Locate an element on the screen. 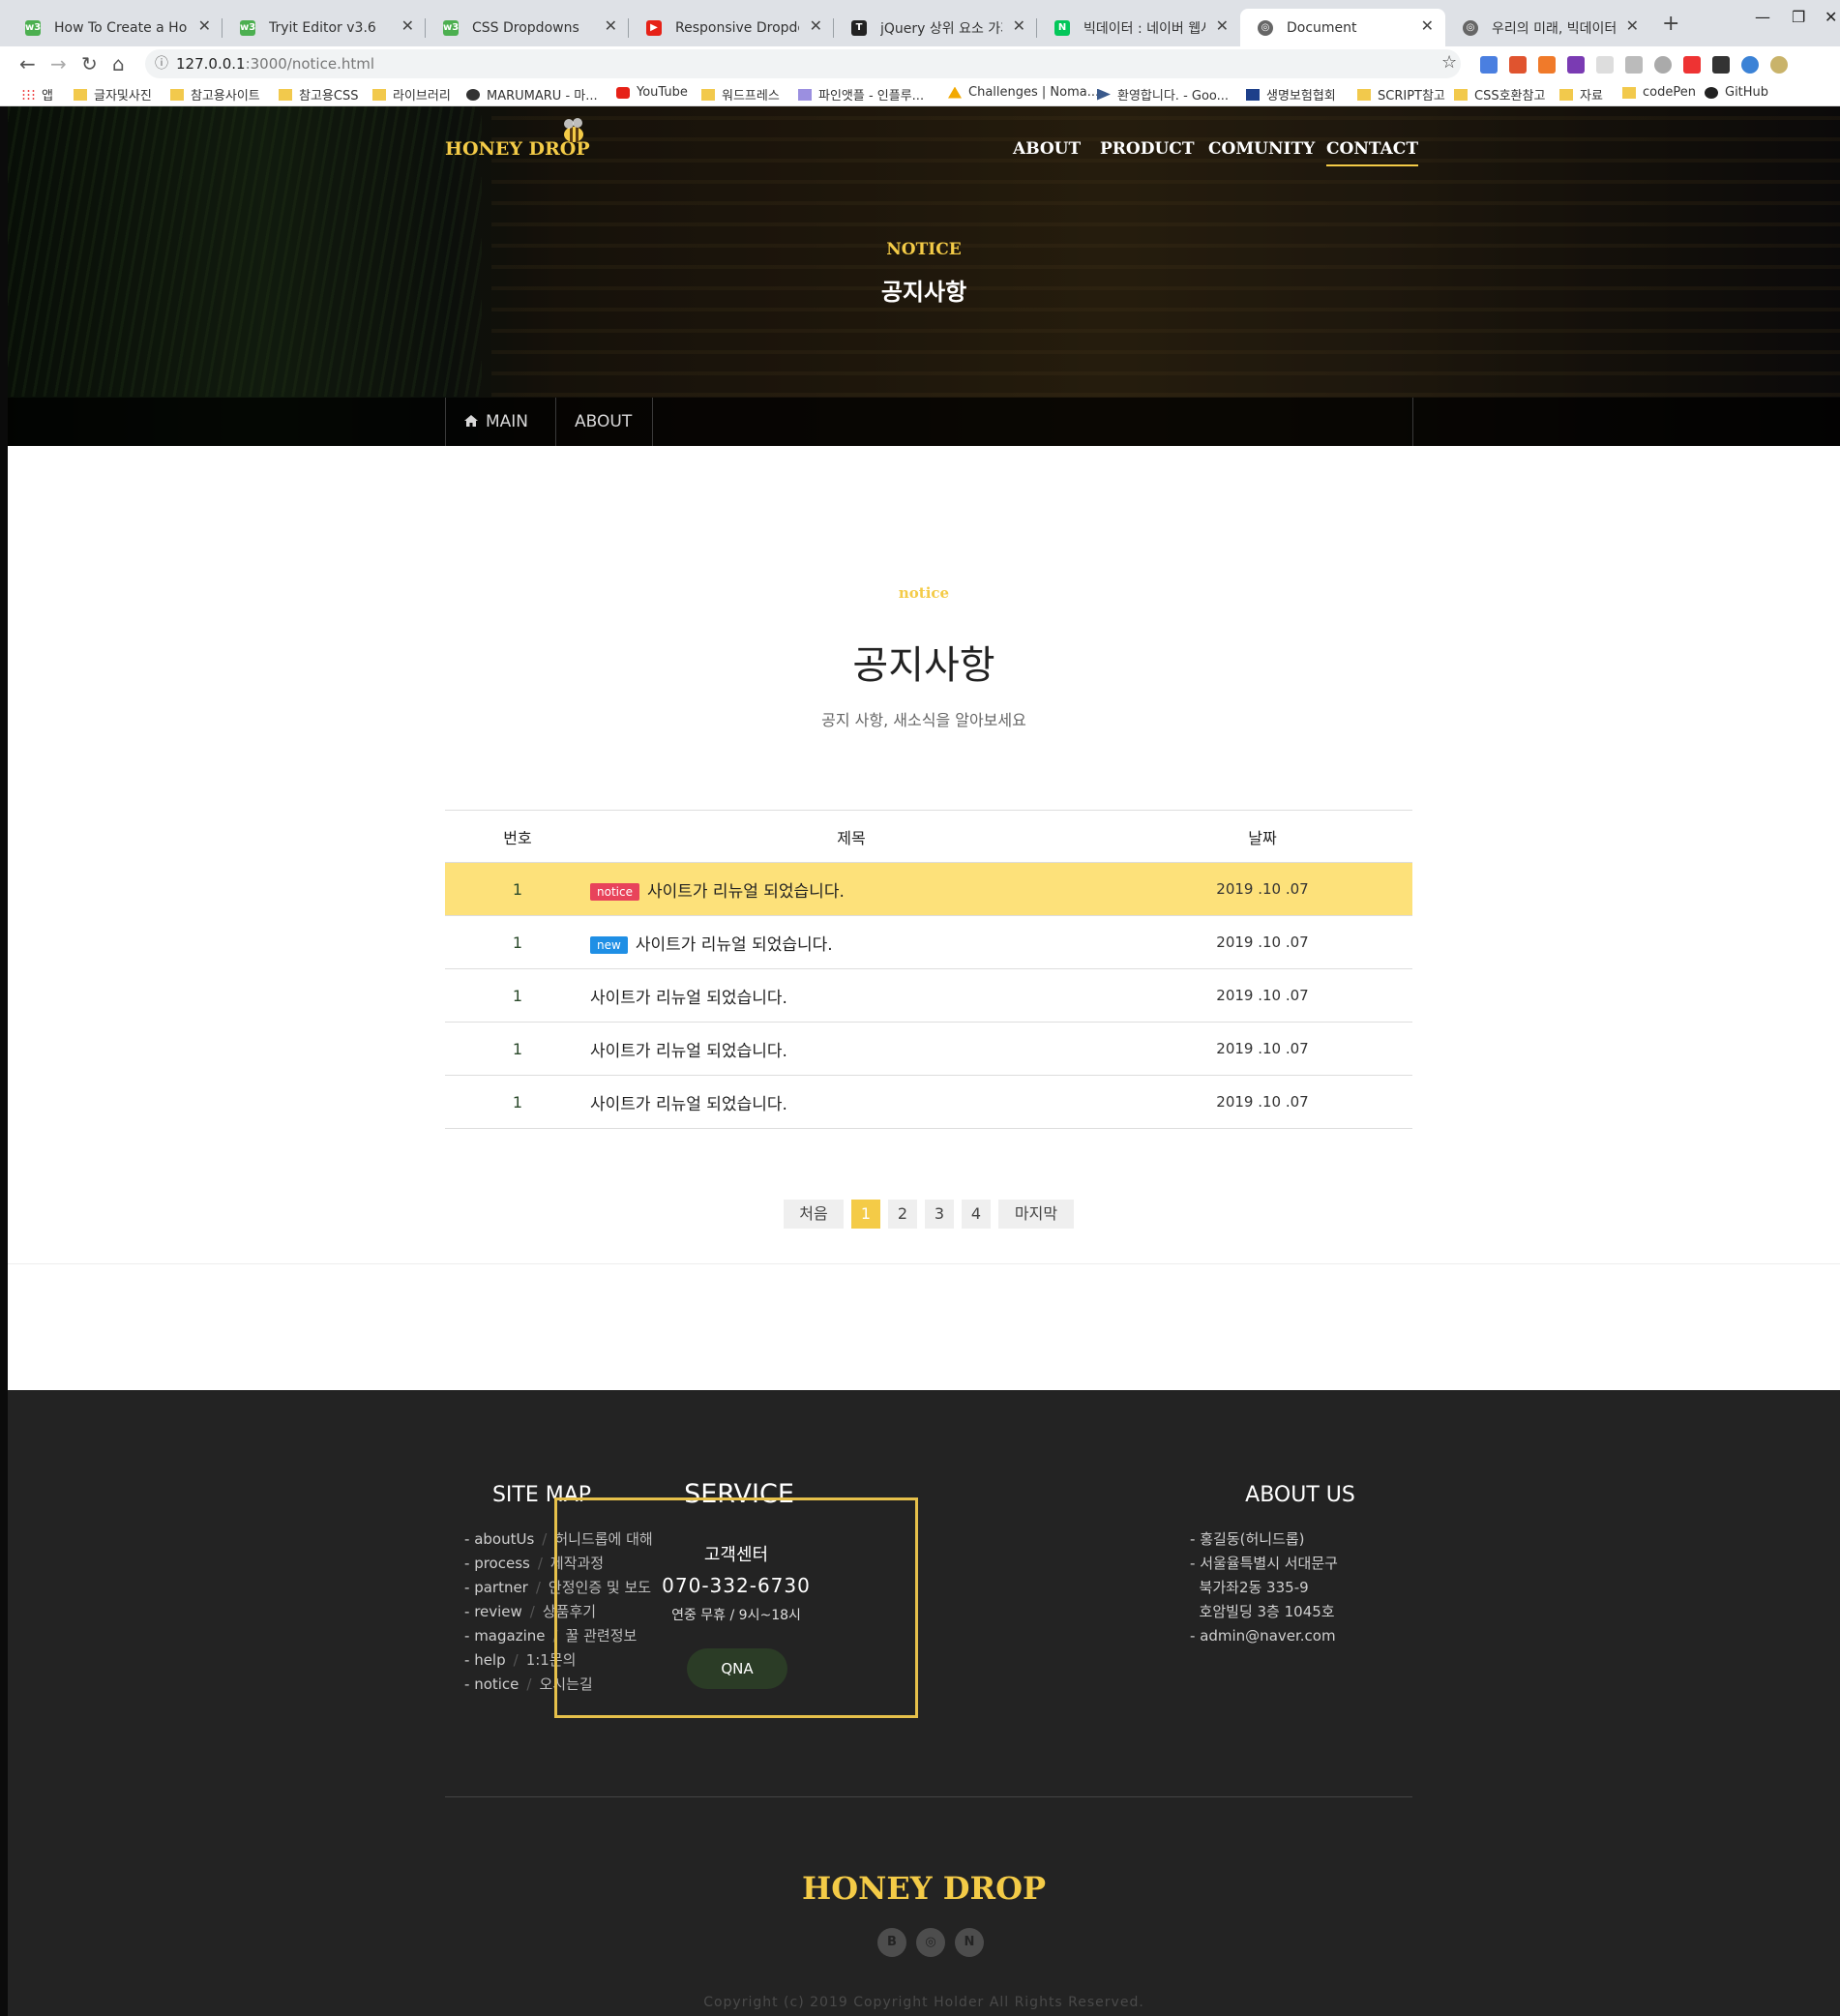  bookmark-star-icon: ☆ is located at coordinates (1449, 62).